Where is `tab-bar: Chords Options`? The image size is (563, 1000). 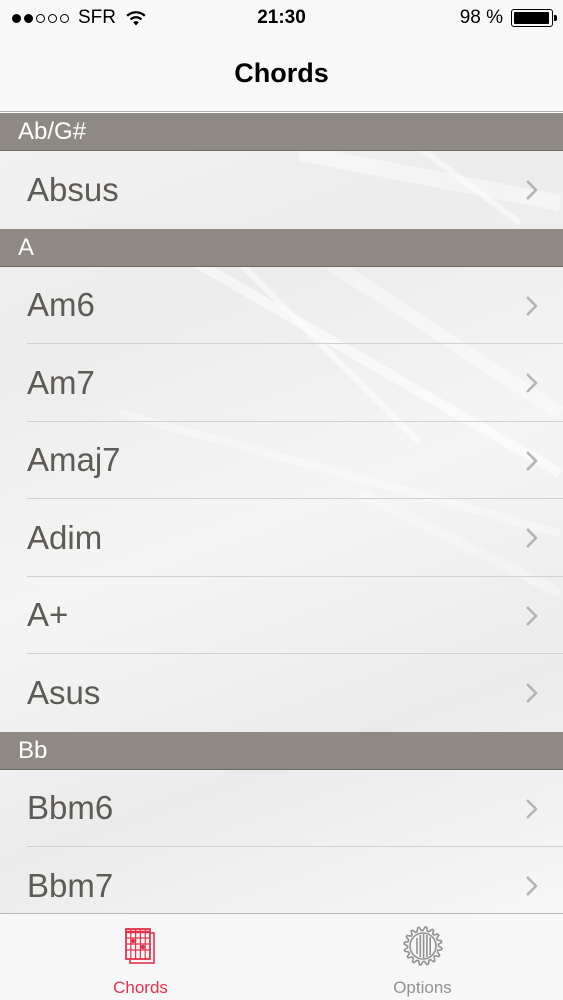 tab-bar: Chords Options is located at coordinates (281, 956).